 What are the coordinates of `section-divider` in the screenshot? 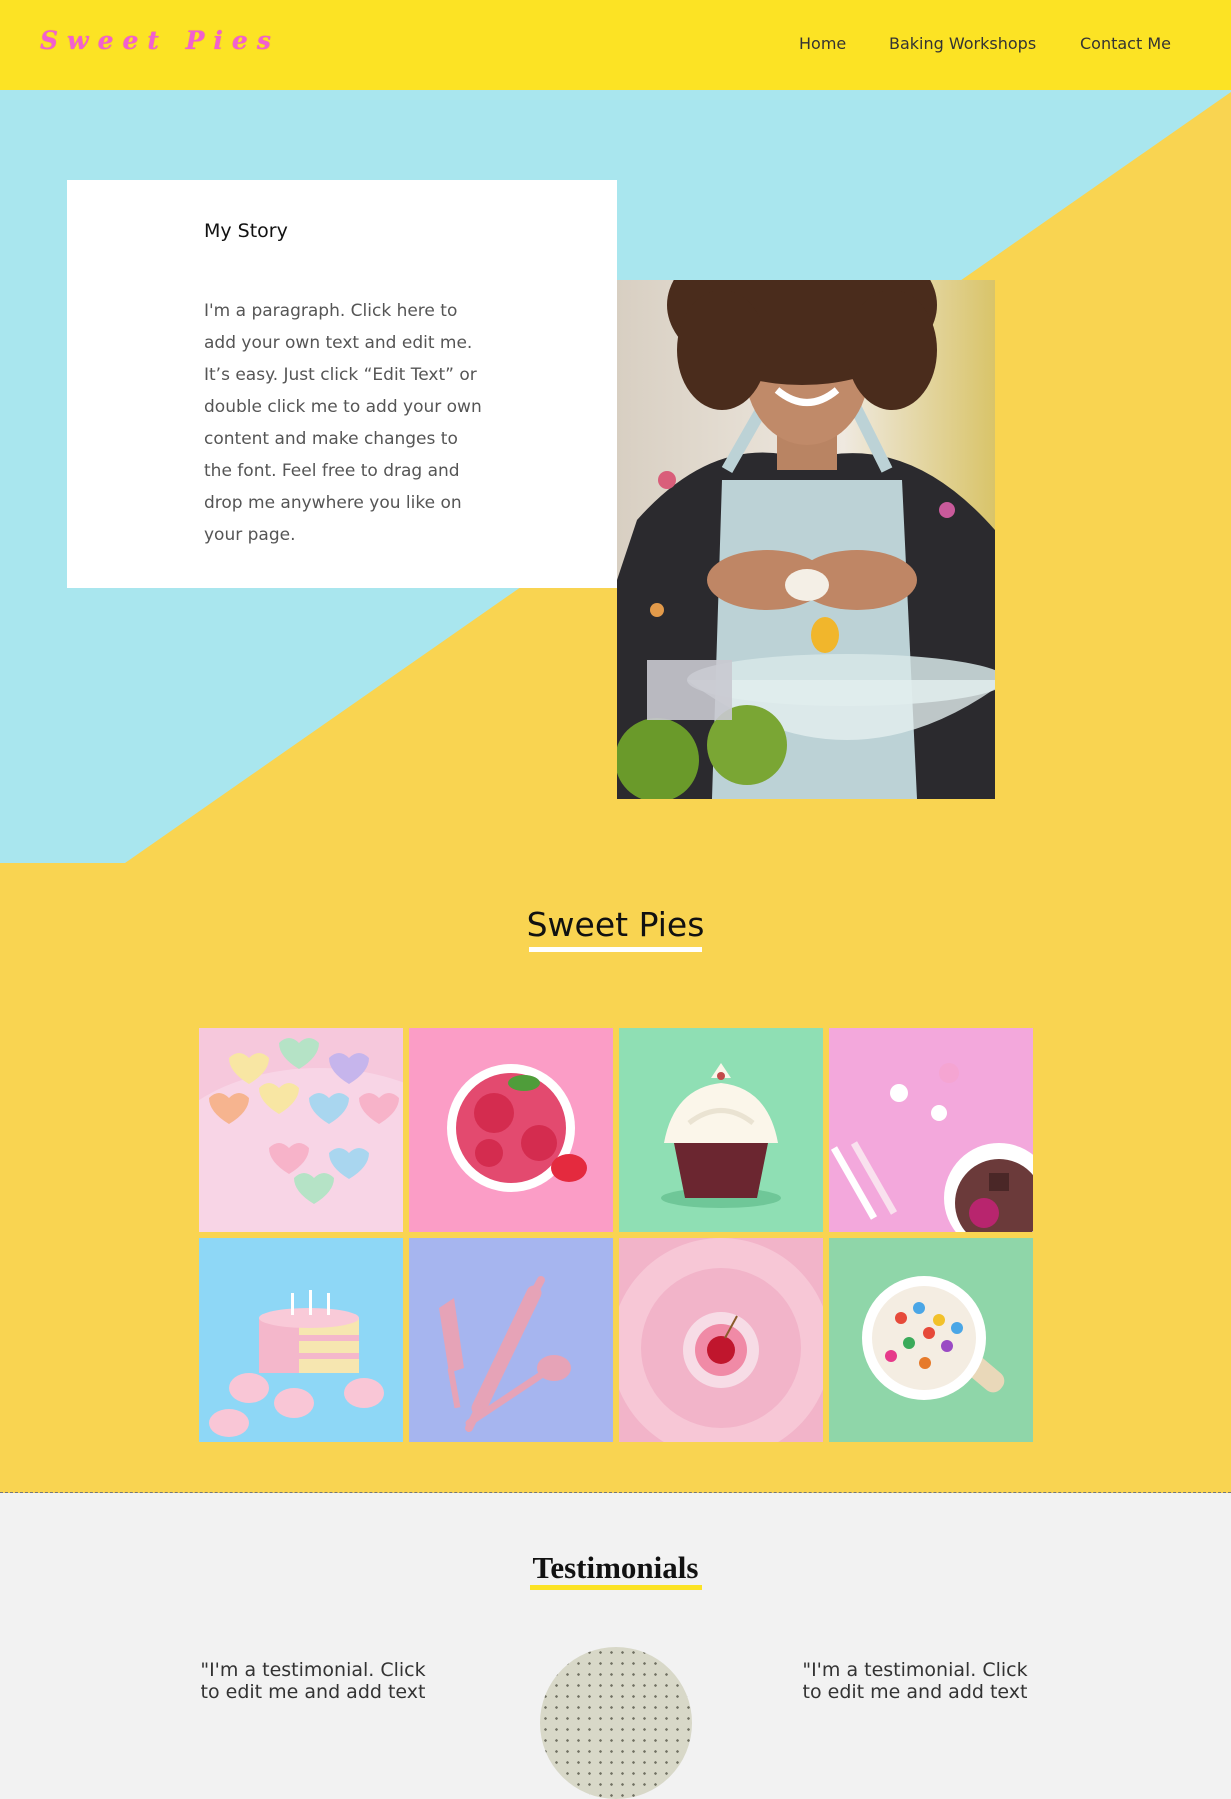 It's located at (615, 1492).